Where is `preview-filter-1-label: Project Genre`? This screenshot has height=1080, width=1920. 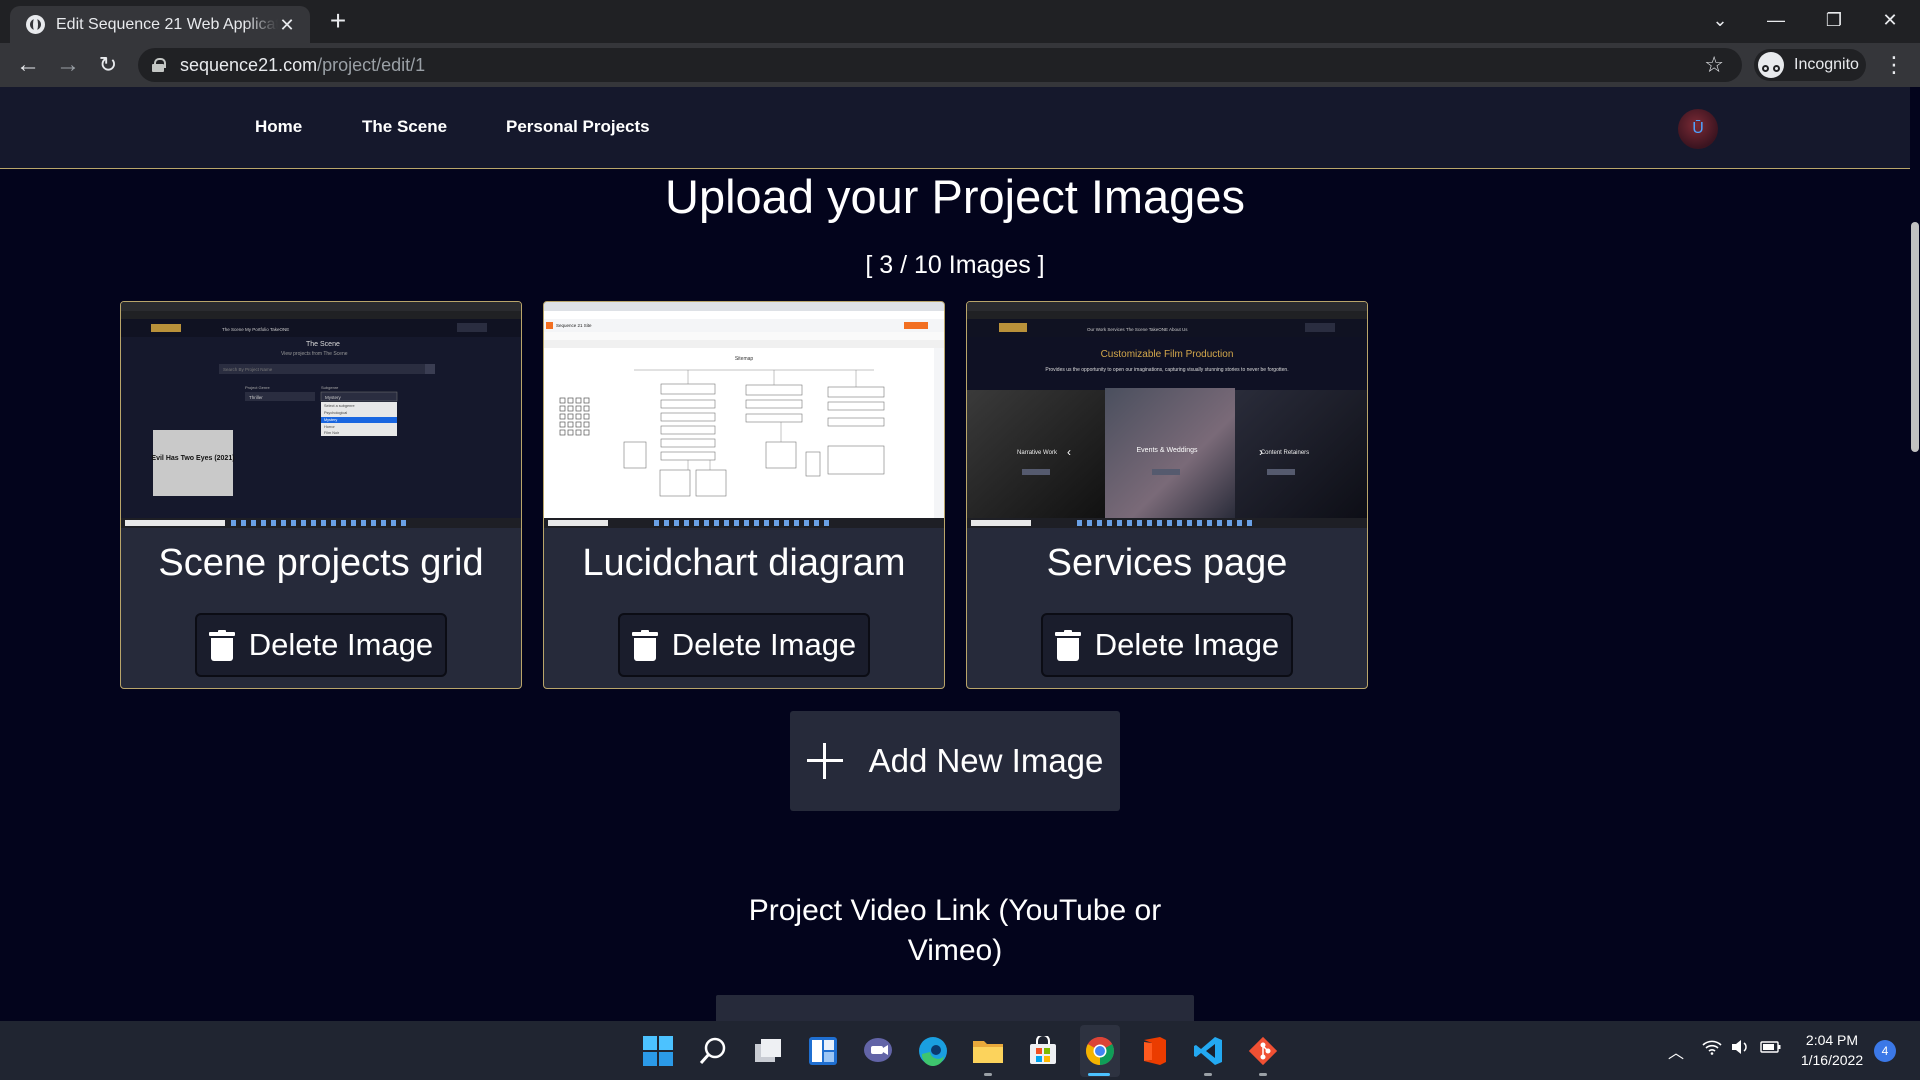
preview-filter-1-label: Project Genre is located at coordinates (257, 387).